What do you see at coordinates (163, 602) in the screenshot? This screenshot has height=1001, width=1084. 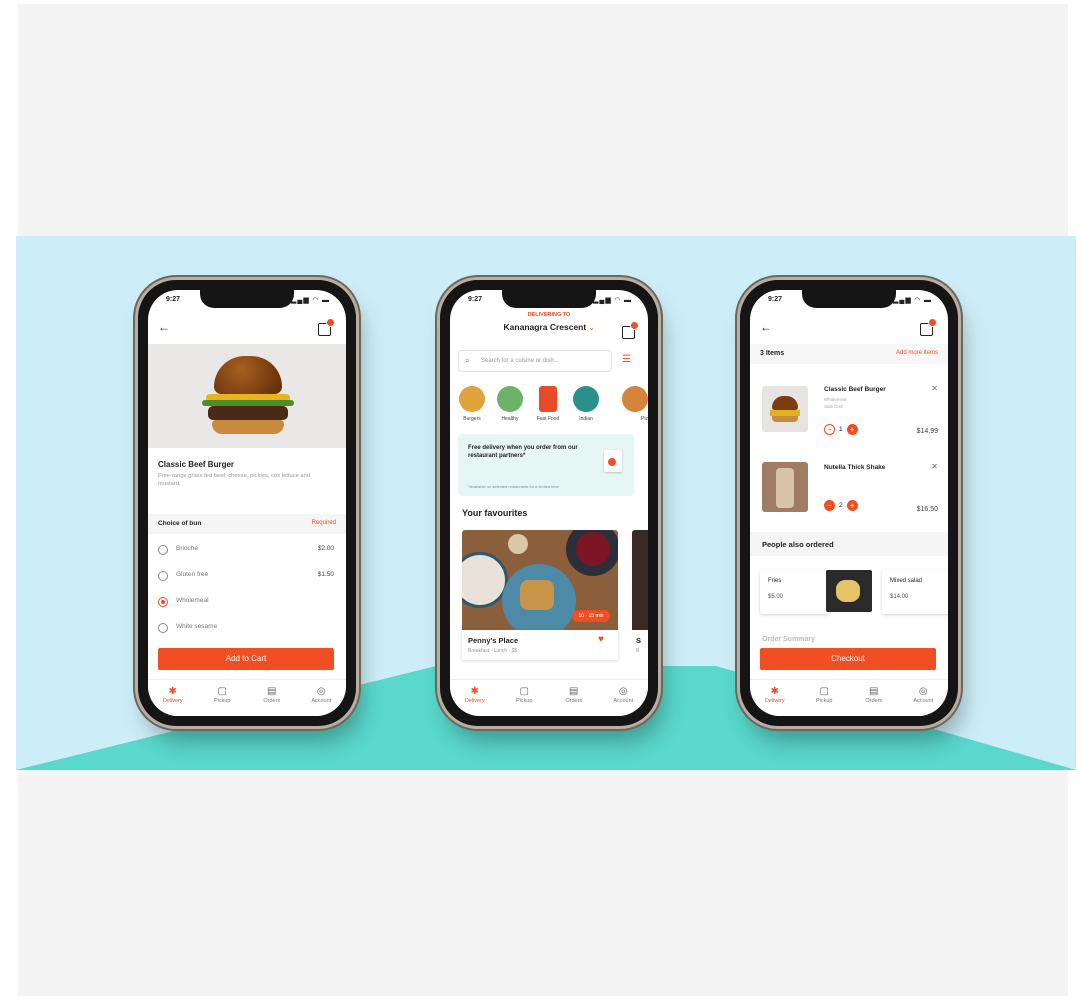 I see `radio-selected-icon` at bounding box center [163, 602].